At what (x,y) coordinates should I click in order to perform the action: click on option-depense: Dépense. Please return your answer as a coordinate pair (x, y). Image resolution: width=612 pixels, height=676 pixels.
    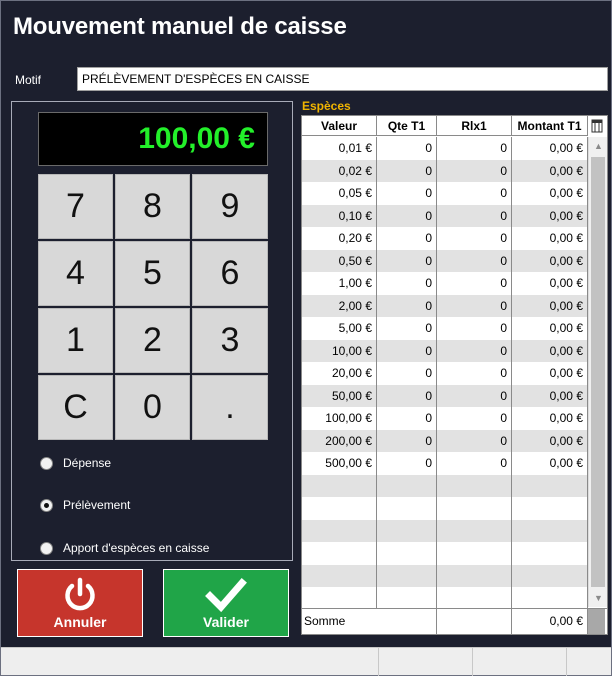
    Looking at the image, I should click on (75, 463).